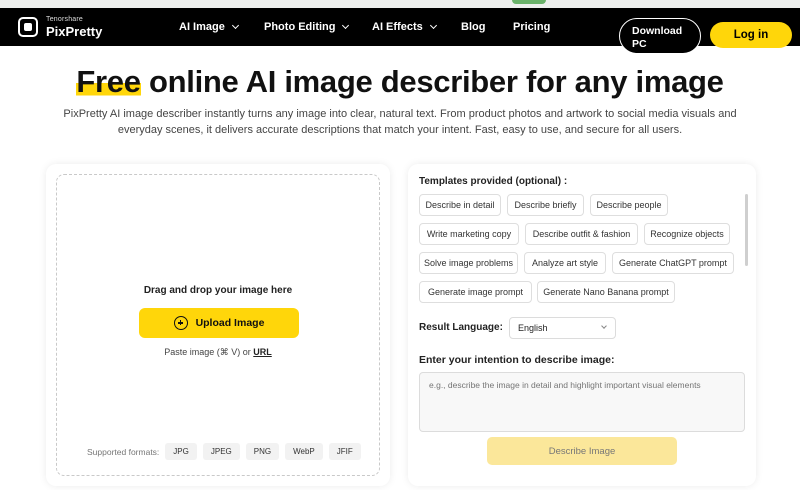  What do you see at coordinates (218, 290) in the screenshot?
I see `dropzone-title: Drag and drop your image here` at bounding box center [218, 290].